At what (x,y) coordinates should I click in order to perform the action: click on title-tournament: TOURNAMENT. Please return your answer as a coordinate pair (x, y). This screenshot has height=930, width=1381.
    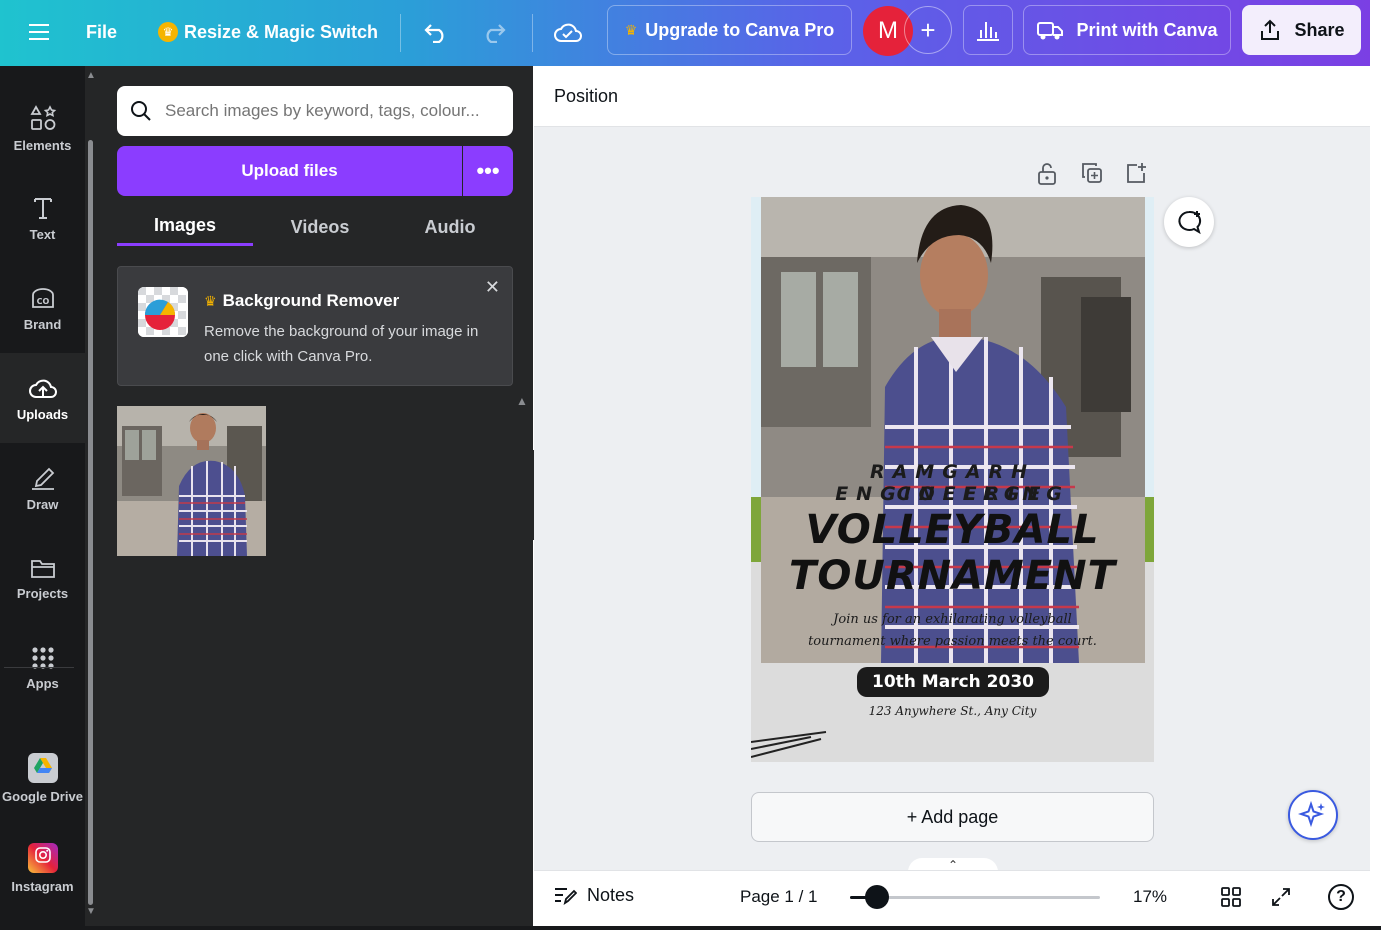
    Looking at the image, I should click on (952, 576).